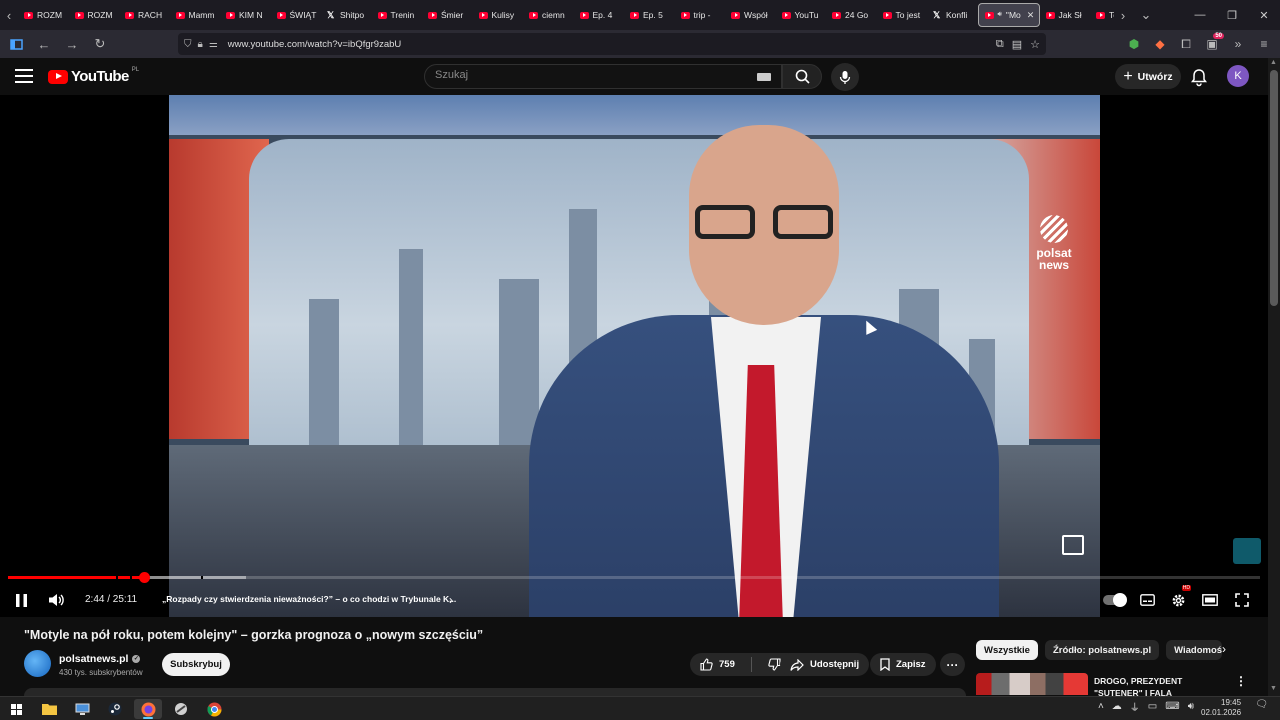 This screenshot has width=1280, height=720. What do you see at coordinates (801, 15) in the screenshot?
I see `browser-tab: YouTu` at bounding box center [801, 15].